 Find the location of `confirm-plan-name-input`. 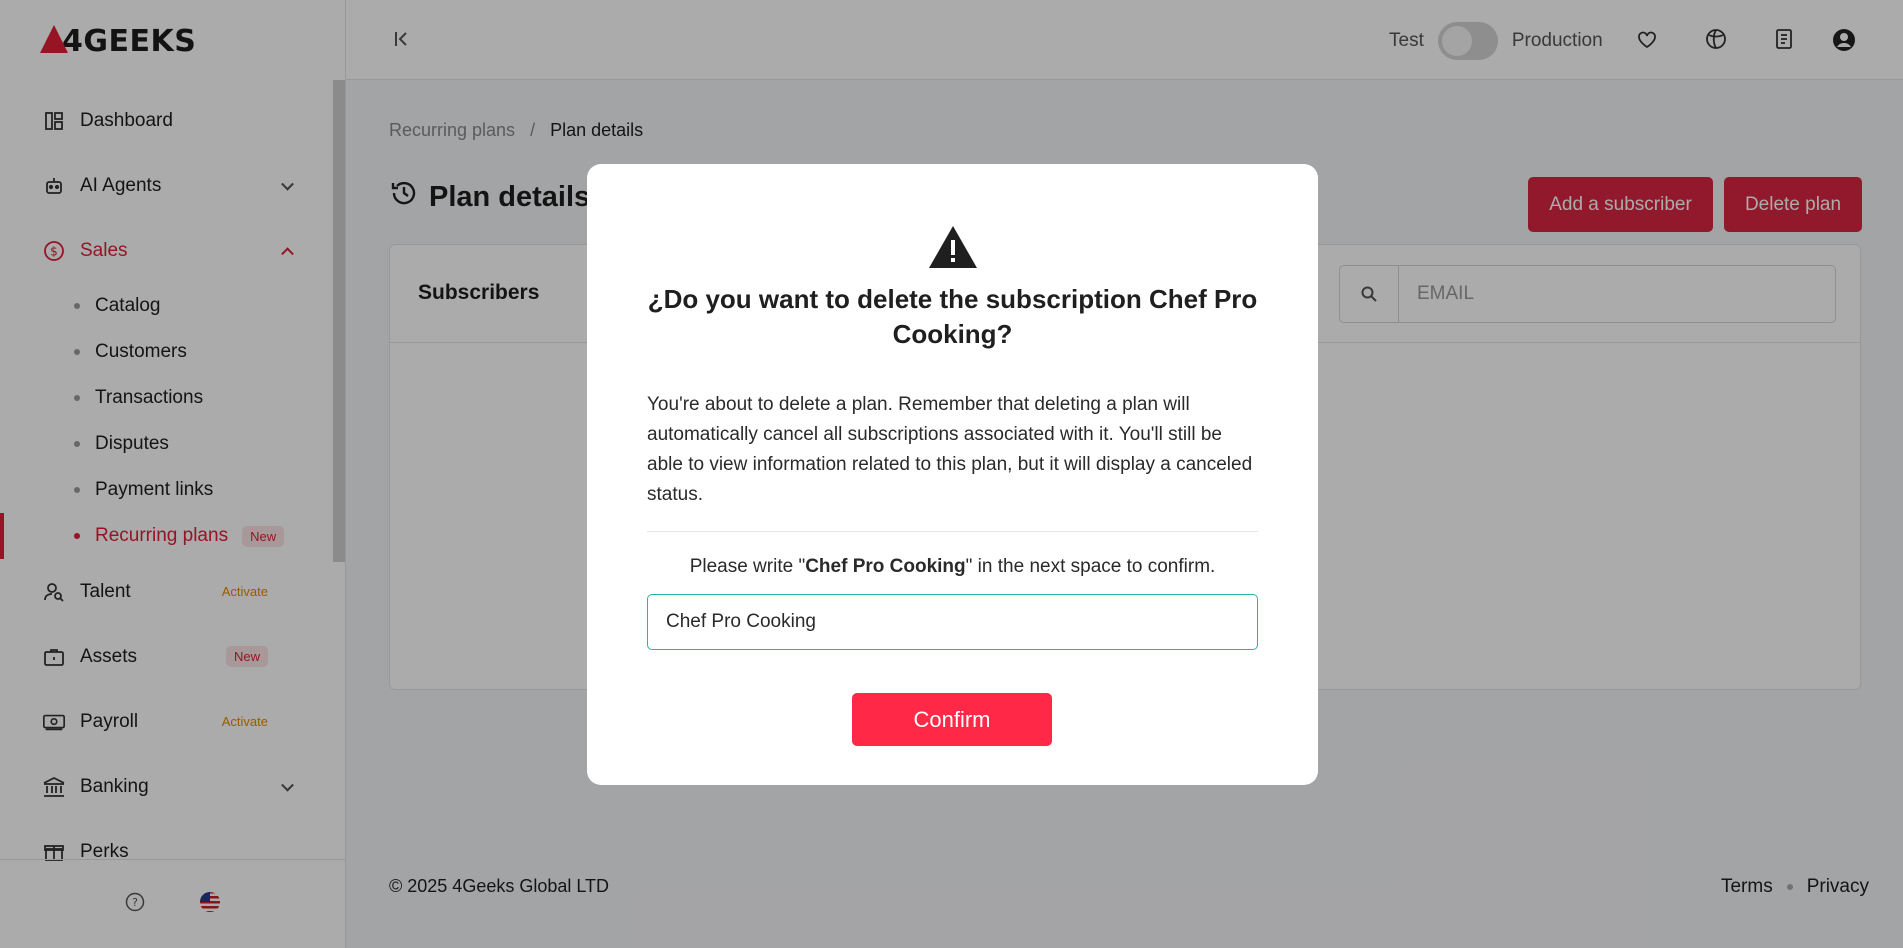

confirm-plan-name-input is located at coordinates (952, 622).